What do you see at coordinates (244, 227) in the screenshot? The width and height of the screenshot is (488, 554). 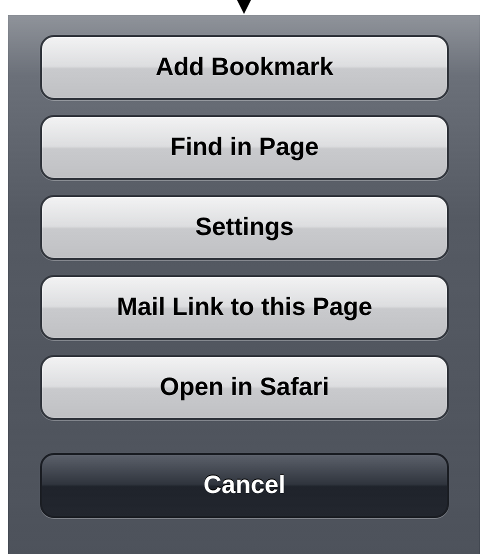 I see `menu-button: Settings` at bounding box center [244, 227].